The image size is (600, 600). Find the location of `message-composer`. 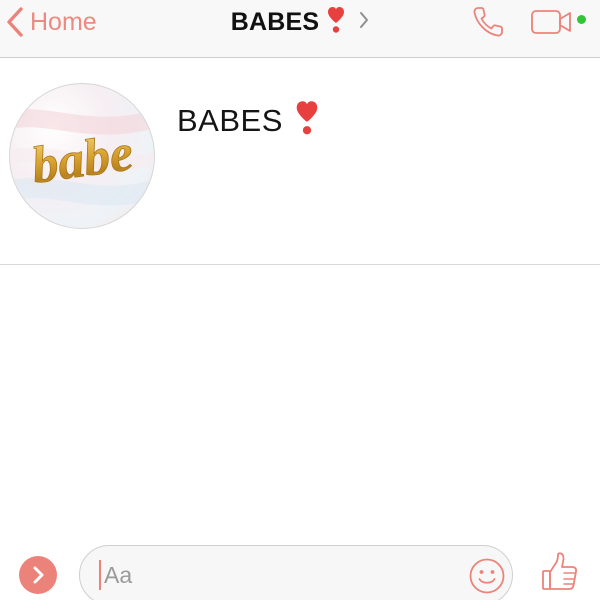

message-composer is located at coordinates (300, 571).